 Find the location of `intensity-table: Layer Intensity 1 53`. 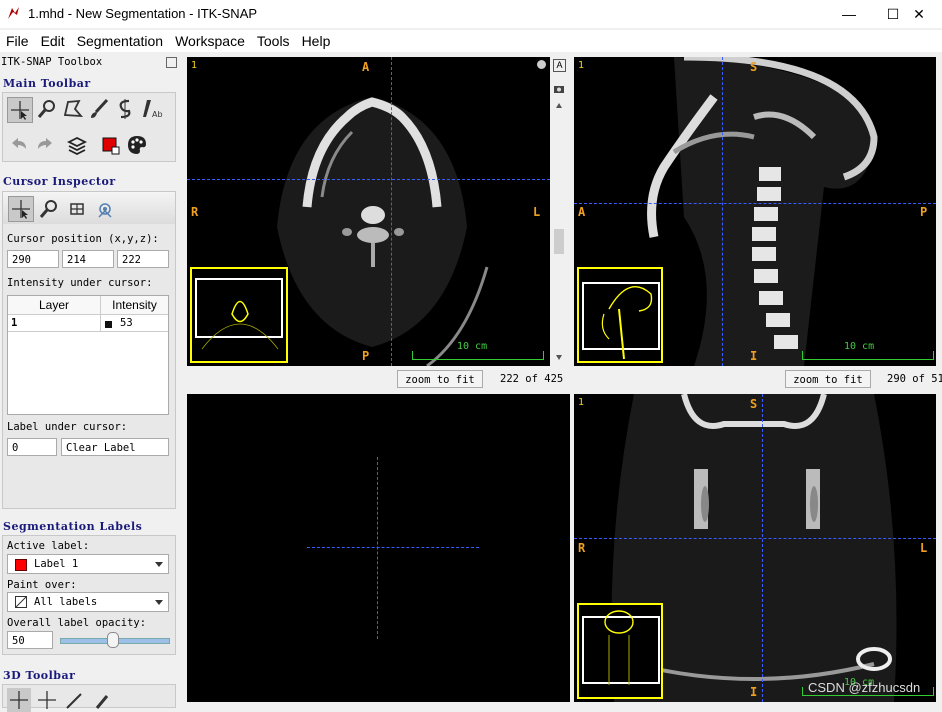

intensity-table: Layer Intensity 1 53 is located at coordinates (88, 355).